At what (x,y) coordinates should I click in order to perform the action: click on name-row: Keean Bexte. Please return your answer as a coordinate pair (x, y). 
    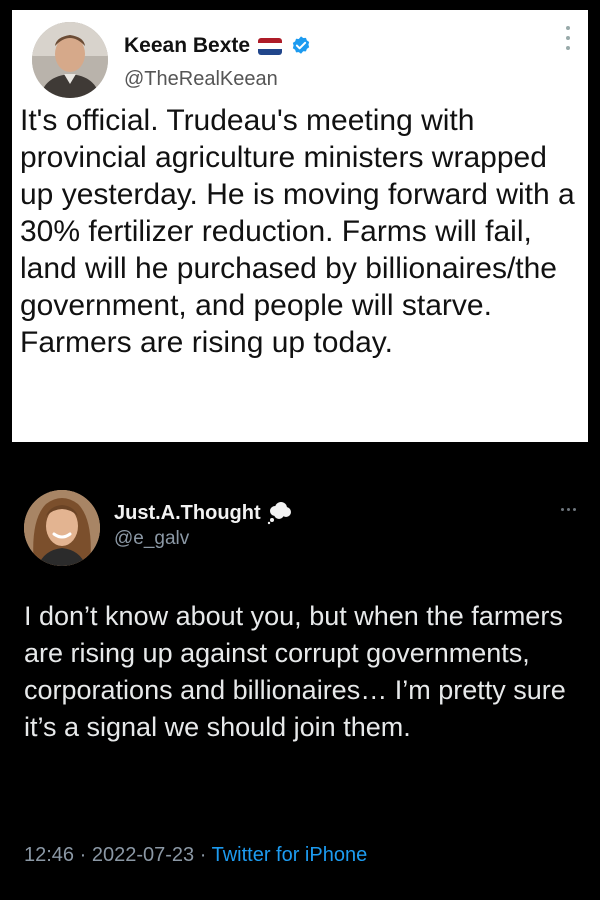
    Looking at the image, I should click on (218, 46).